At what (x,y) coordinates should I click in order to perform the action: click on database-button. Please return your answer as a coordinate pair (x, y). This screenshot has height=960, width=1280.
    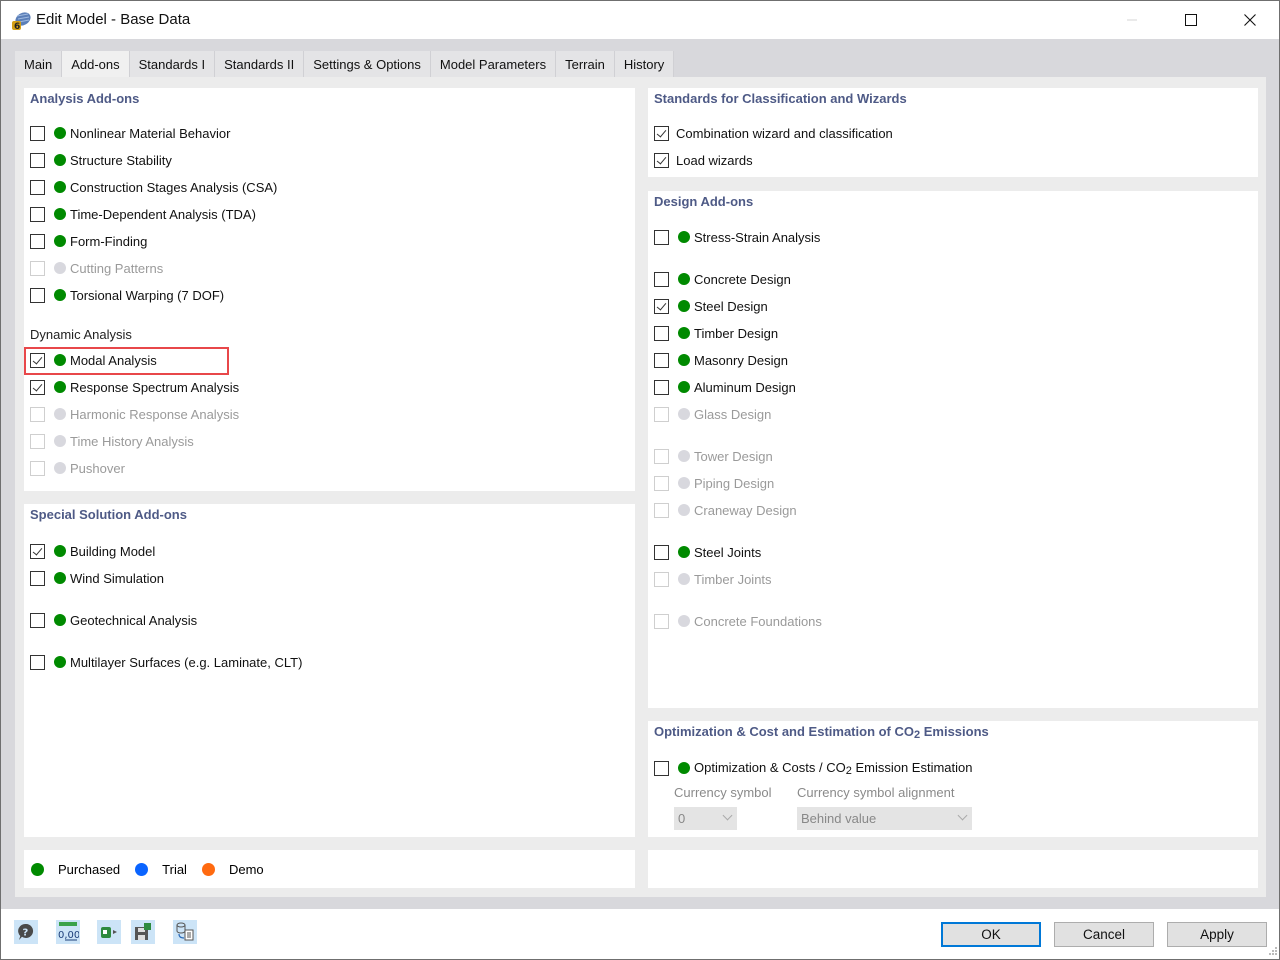
    Looking at the image, I should click on (185, 932).